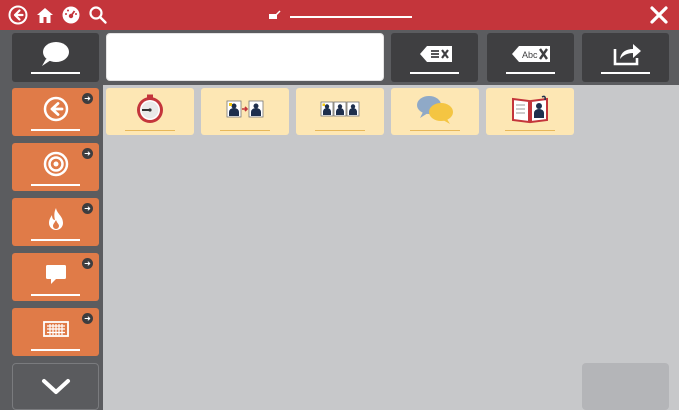 This screenshot has height=410, width=679. What do you see at coordinates (150, 108) in the screenshot?
I see `stopwatch-icon` at bounding box center [150, 108].